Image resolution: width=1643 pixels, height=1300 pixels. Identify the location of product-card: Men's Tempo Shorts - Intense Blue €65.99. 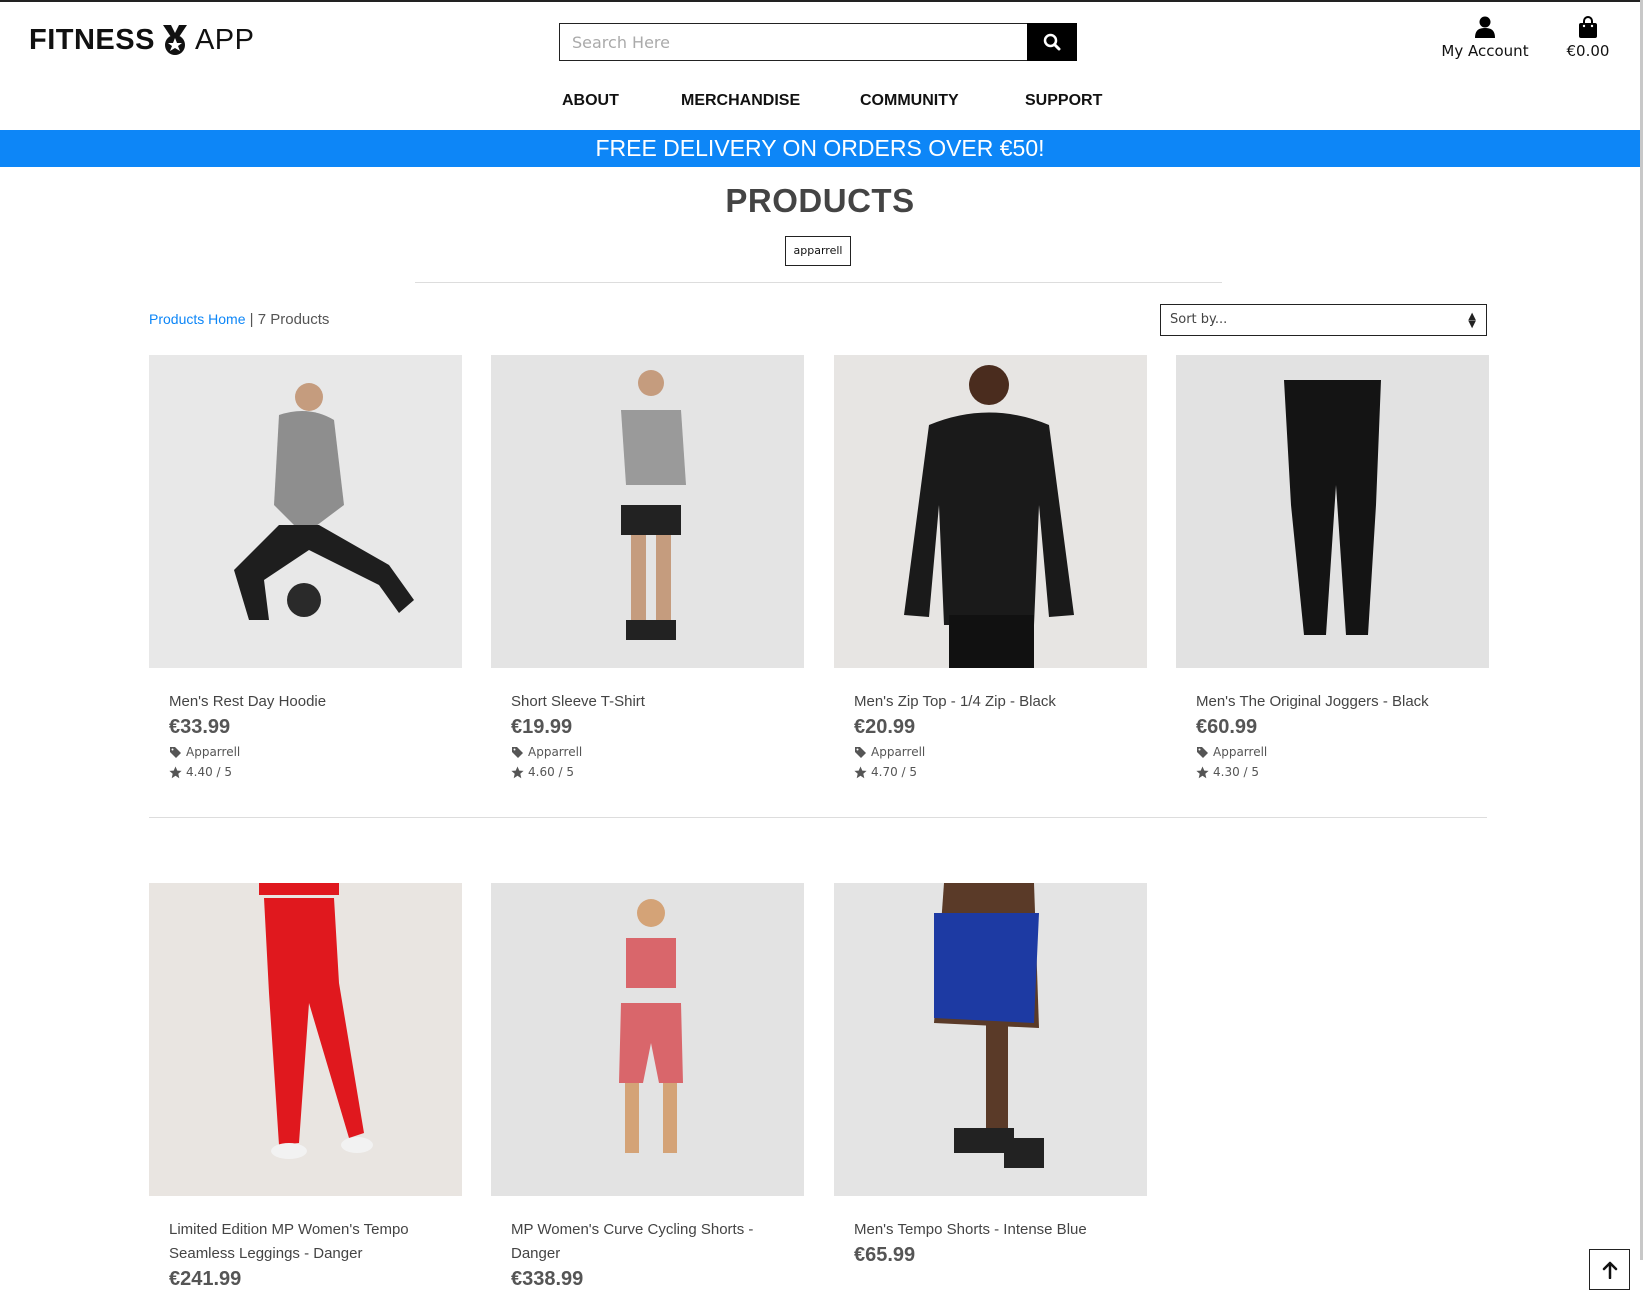
(990, 1075).